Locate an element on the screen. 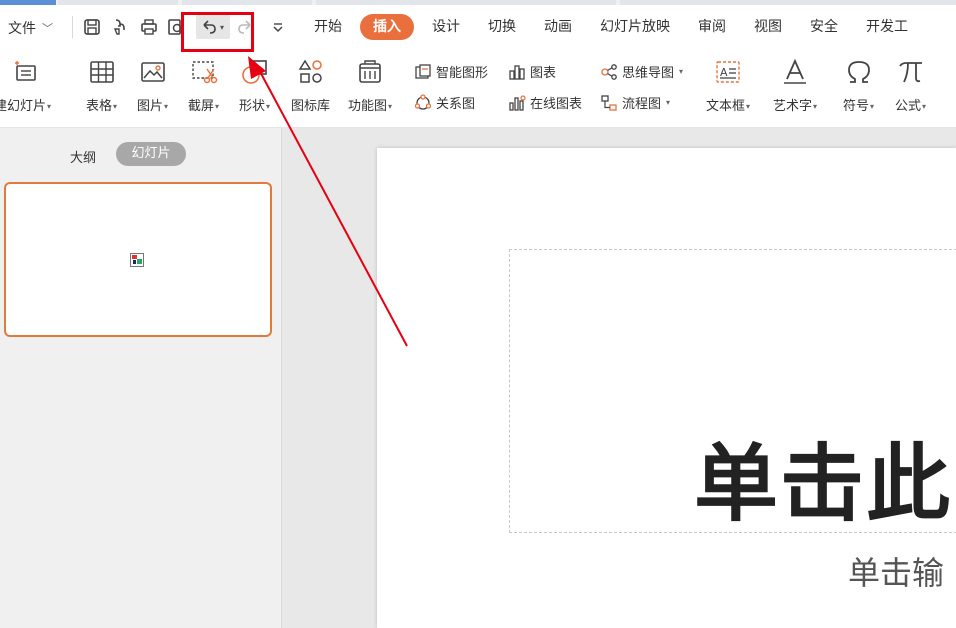 The width and height of the screenshot is (956, 628). symbol-label: 符号 is located at coordinates (856, 106).